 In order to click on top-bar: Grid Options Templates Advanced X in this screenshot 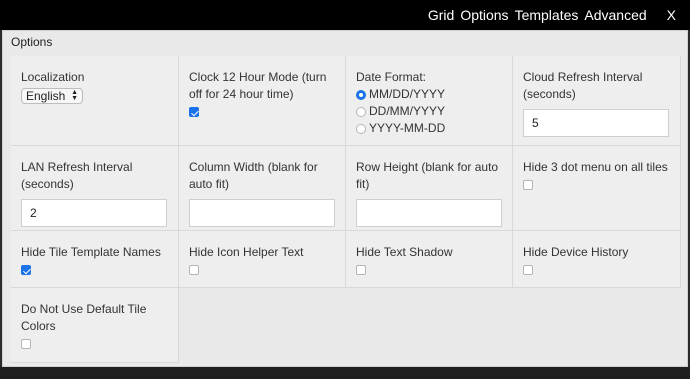, I will do `click(345, 15)`.